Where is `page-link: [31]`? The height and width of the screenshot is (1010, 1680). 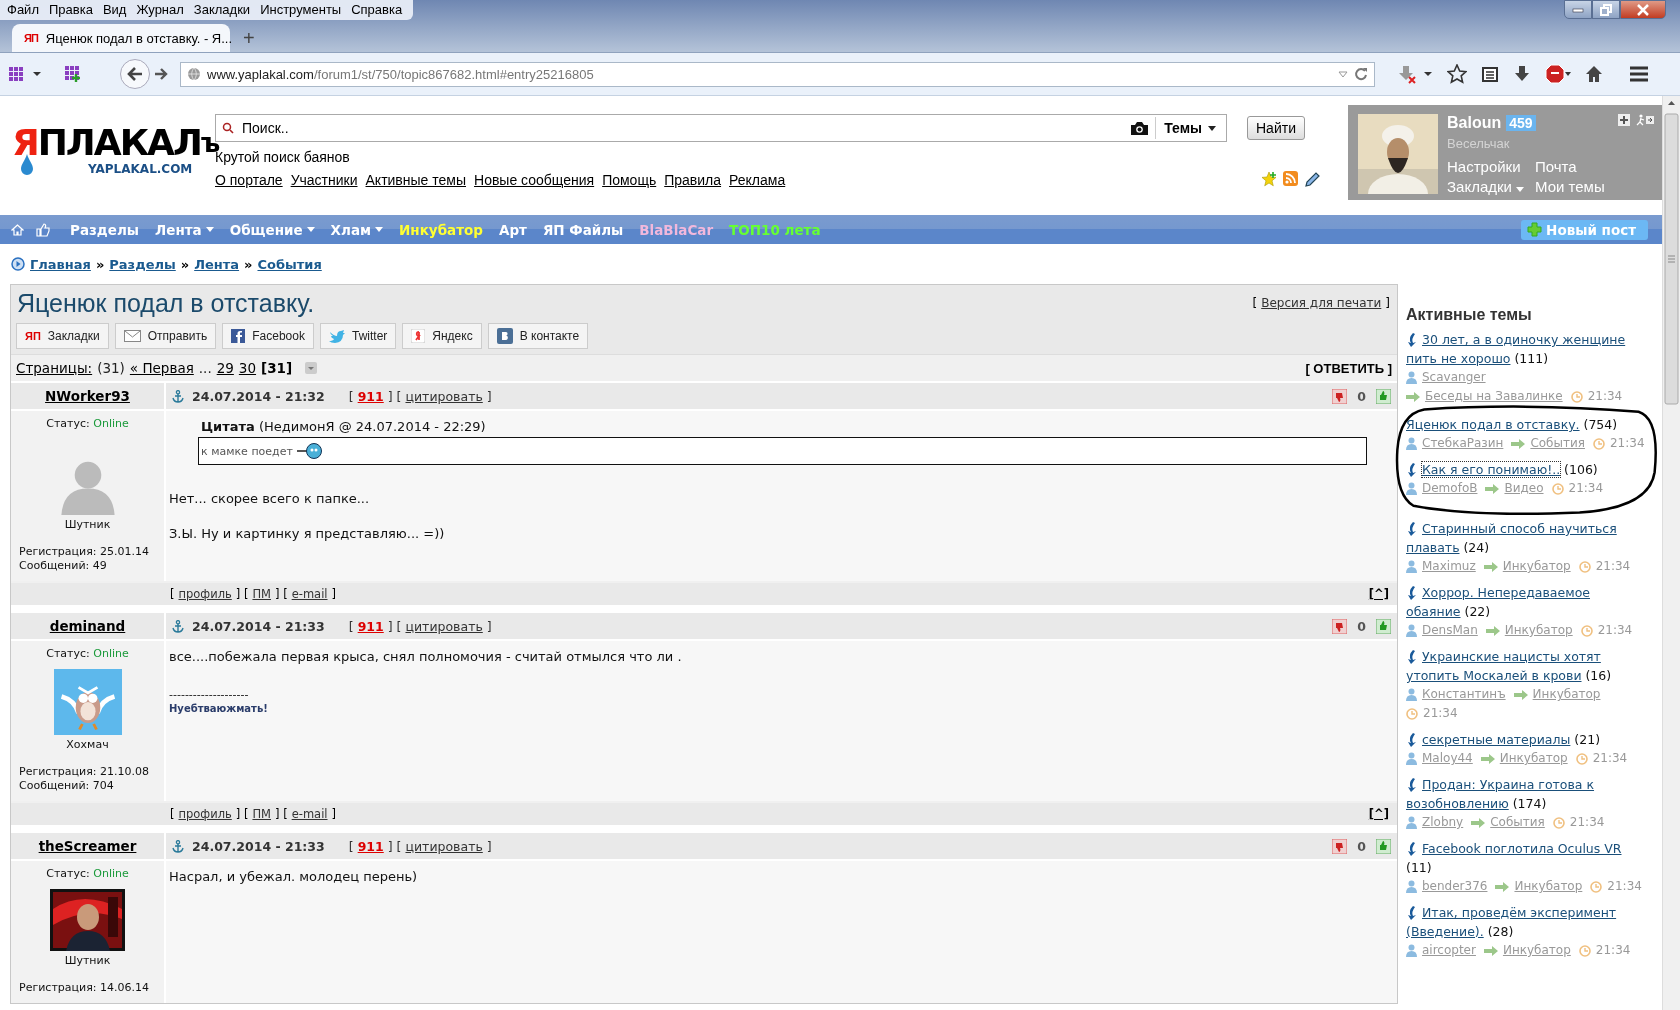 page-link: [31] is located at coordinates (277, 368).